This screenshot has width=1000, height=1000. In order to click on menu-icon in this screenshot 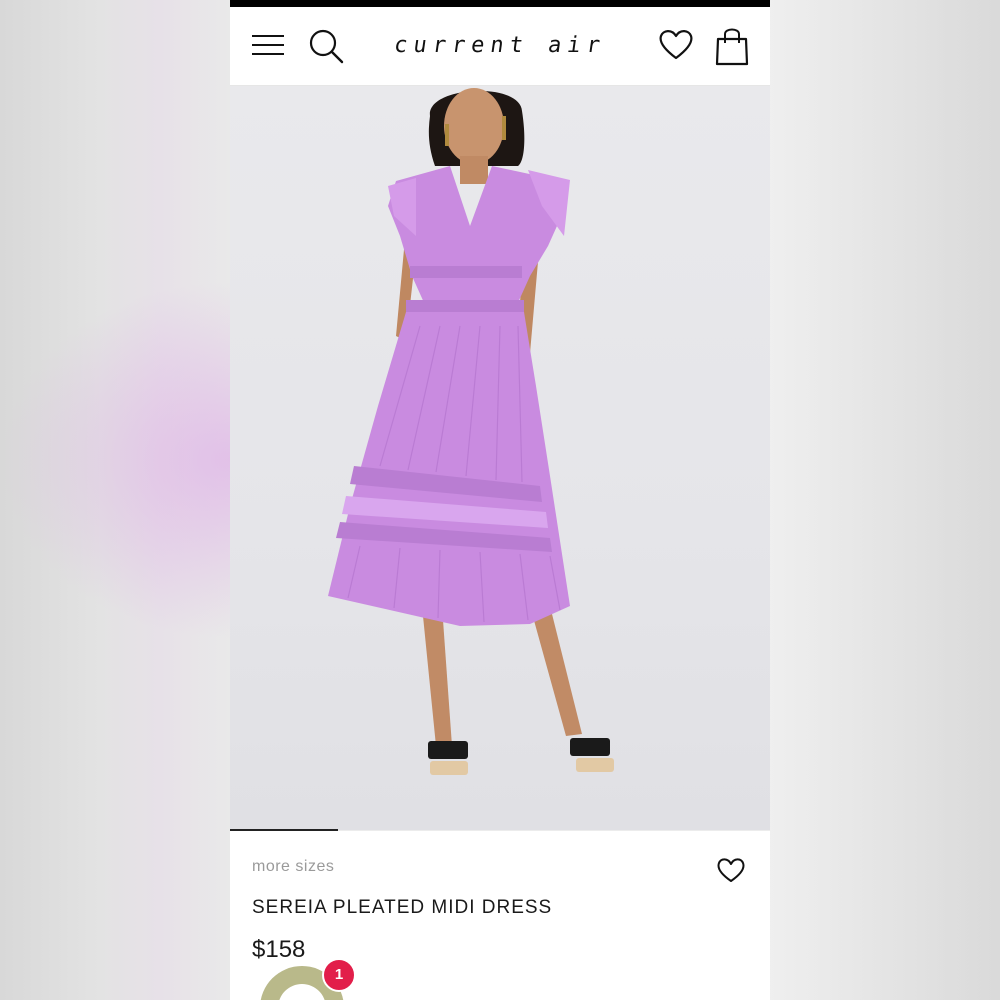, I will do `click(268, 45)`.